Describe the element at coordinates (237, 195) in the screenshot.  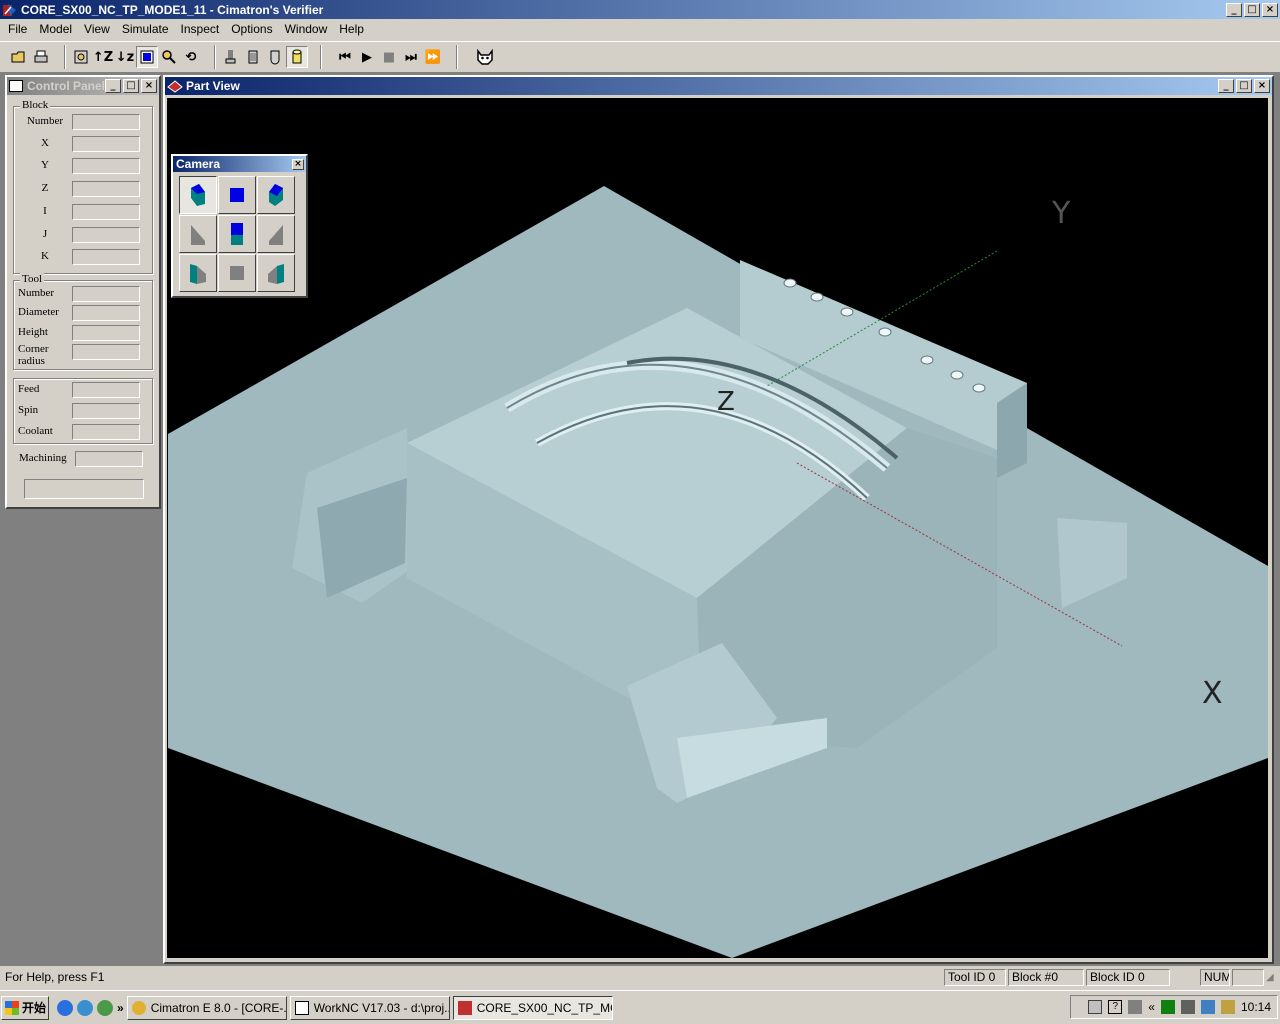
I see `top-view-icon` at that location.